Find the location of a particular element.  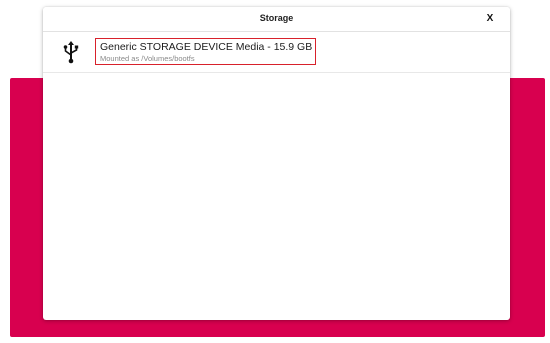

device-name: Generic STORAGE DEVICE Media - 15.9 GB is located at coordinates (206, 47).